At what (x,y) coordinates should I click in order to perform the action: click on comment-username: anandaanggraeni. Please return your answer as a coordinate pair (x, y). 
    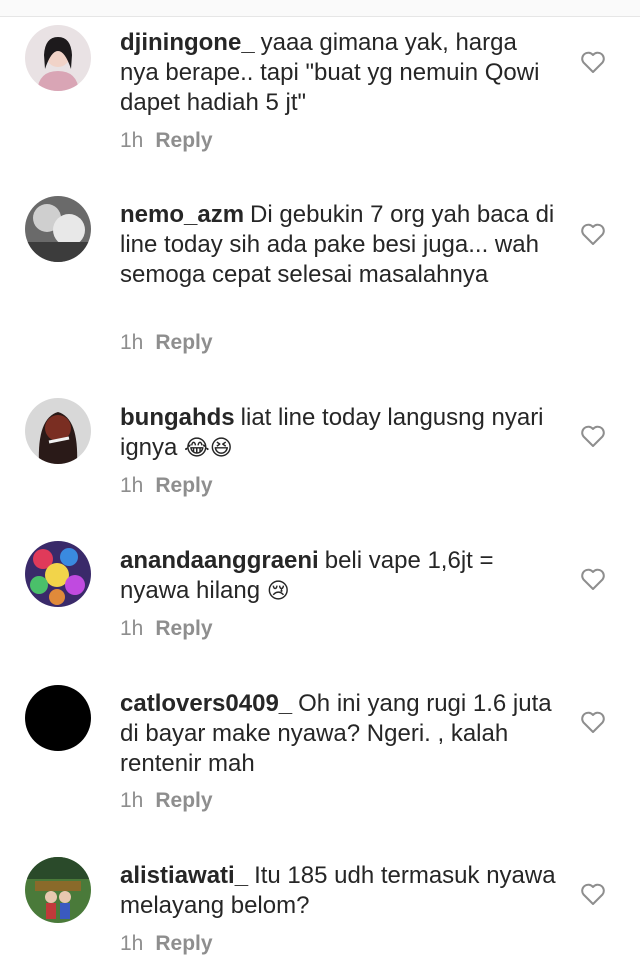
    Looking at the image, I should click on (219, 560).